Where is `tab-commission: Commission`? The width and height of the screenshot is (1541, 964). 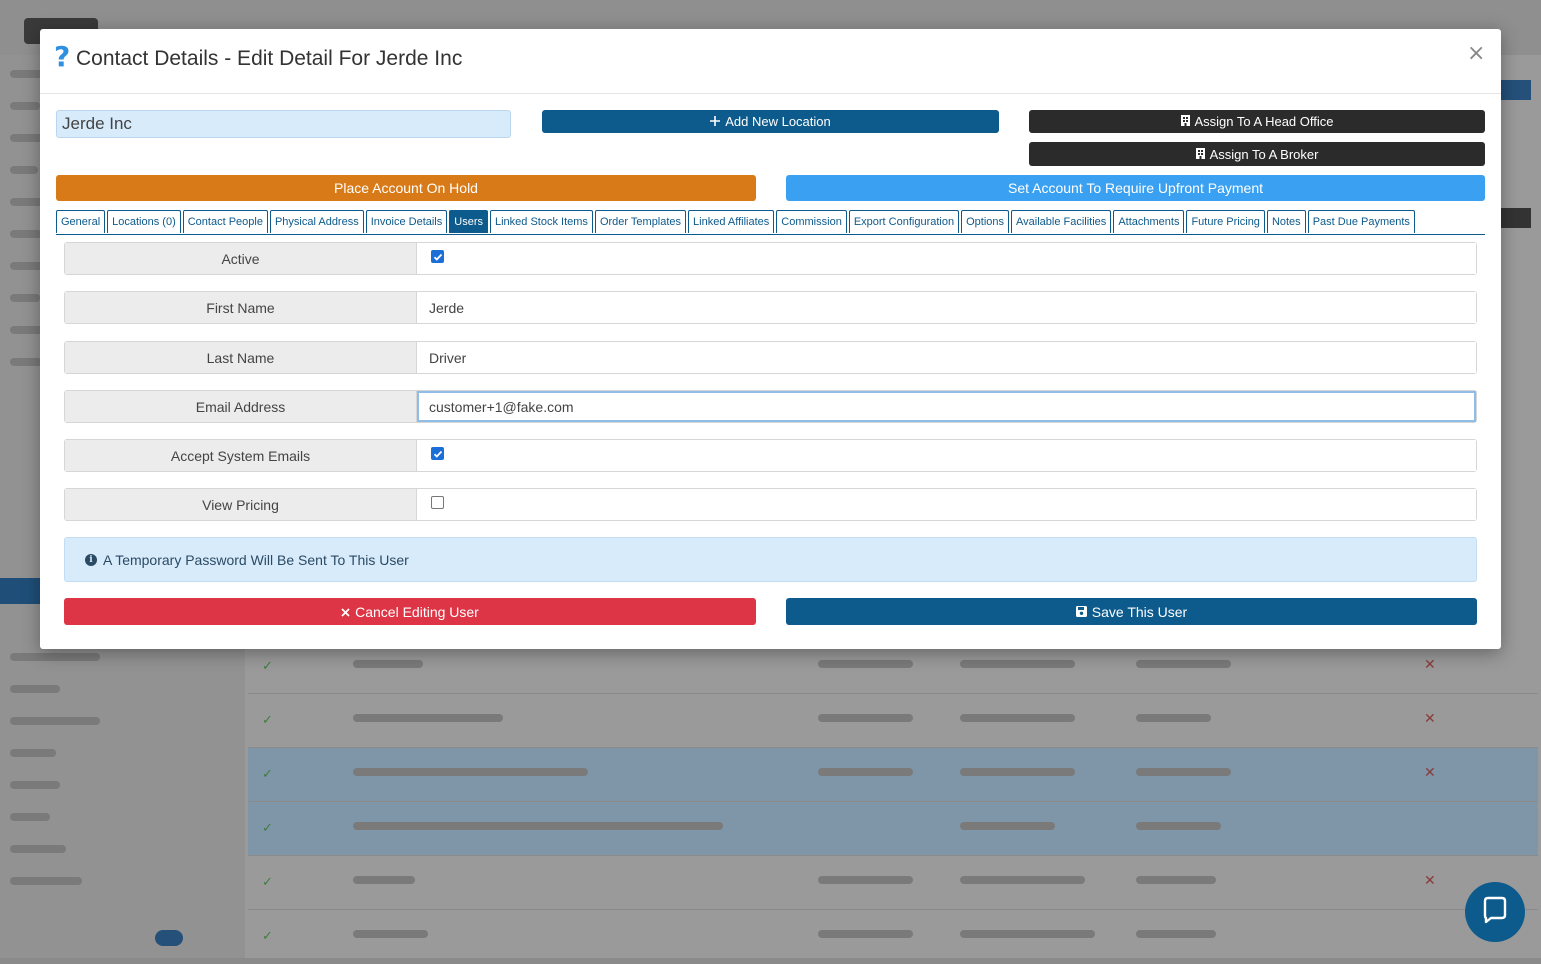 tab-commission: Commission is located at coordinates (811, 221).